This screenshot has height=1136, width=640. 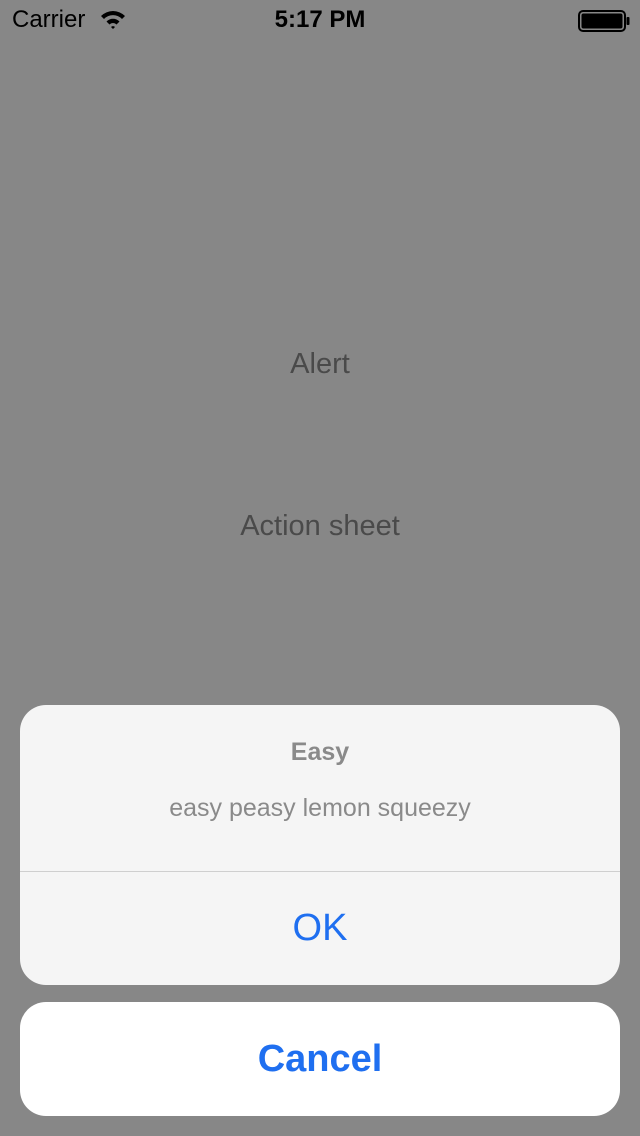 I want to click on action-sheet-header: Easy easy peasy lemon squeezy, so click(x=320, y=788).